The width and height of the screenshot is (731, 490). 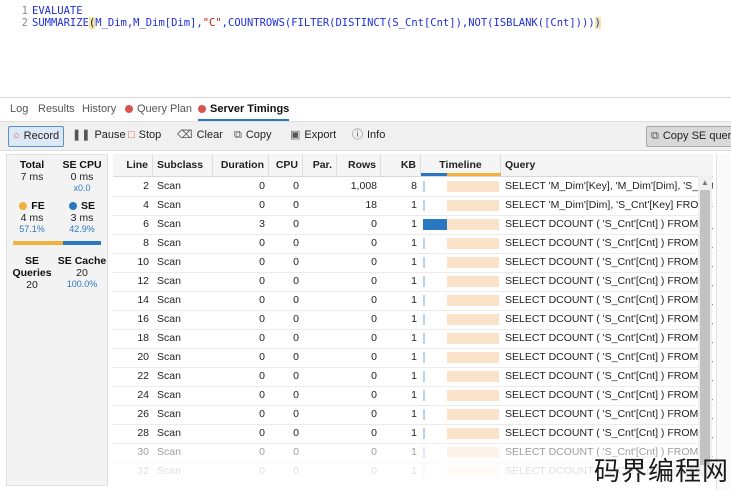 I want to click on cell-line: 18, so click(x=143, y=338).